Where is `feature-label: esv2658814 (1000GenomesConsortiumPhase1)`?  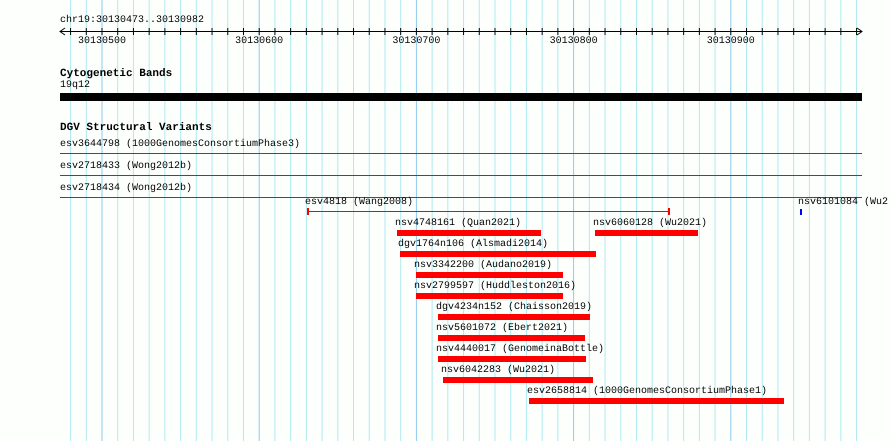 feature-label: esv2658814 (1000GenomesConsortiumPhase1) is located at coordinates (647, 392).